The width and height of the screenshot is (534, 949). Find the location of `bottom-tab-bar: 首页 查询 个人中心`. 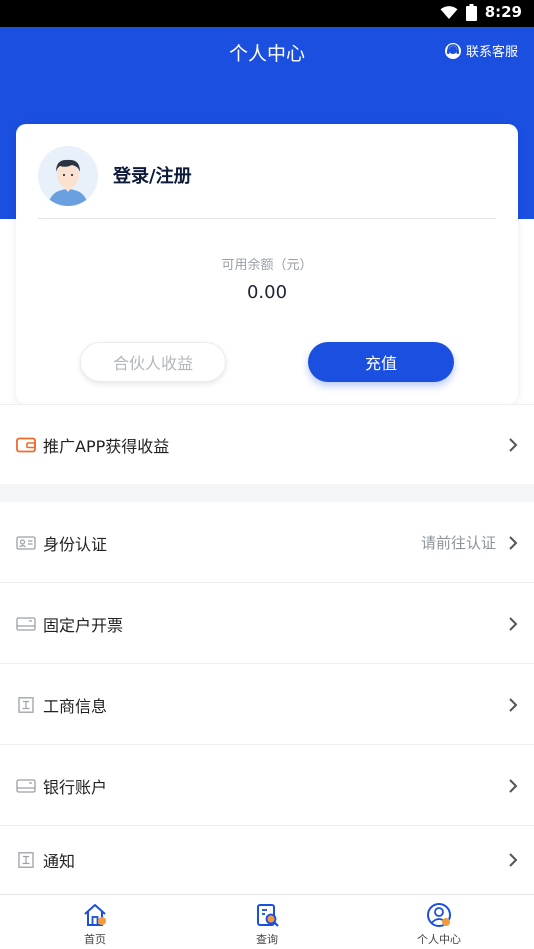

bottom-tab-bar: 首页 查询 个人中心 is located at coordinates (267, 921).